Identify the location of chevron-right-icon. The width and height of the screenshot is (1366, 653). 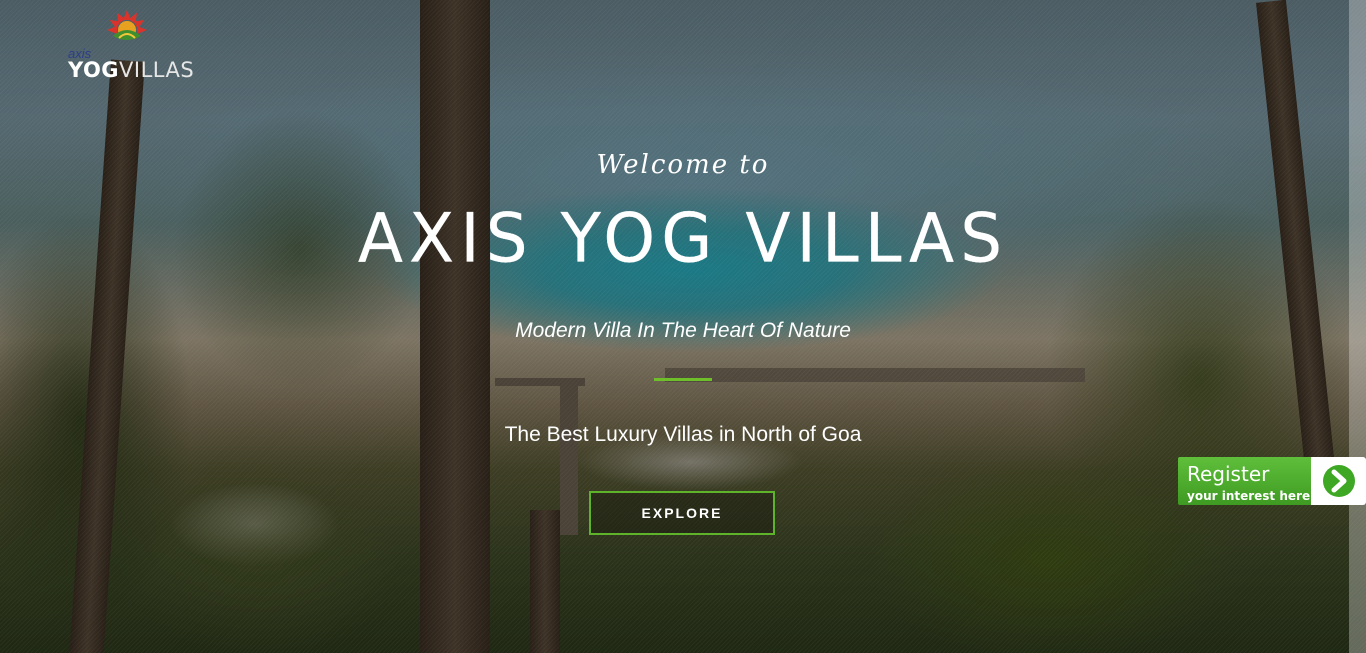
(1338, 481).